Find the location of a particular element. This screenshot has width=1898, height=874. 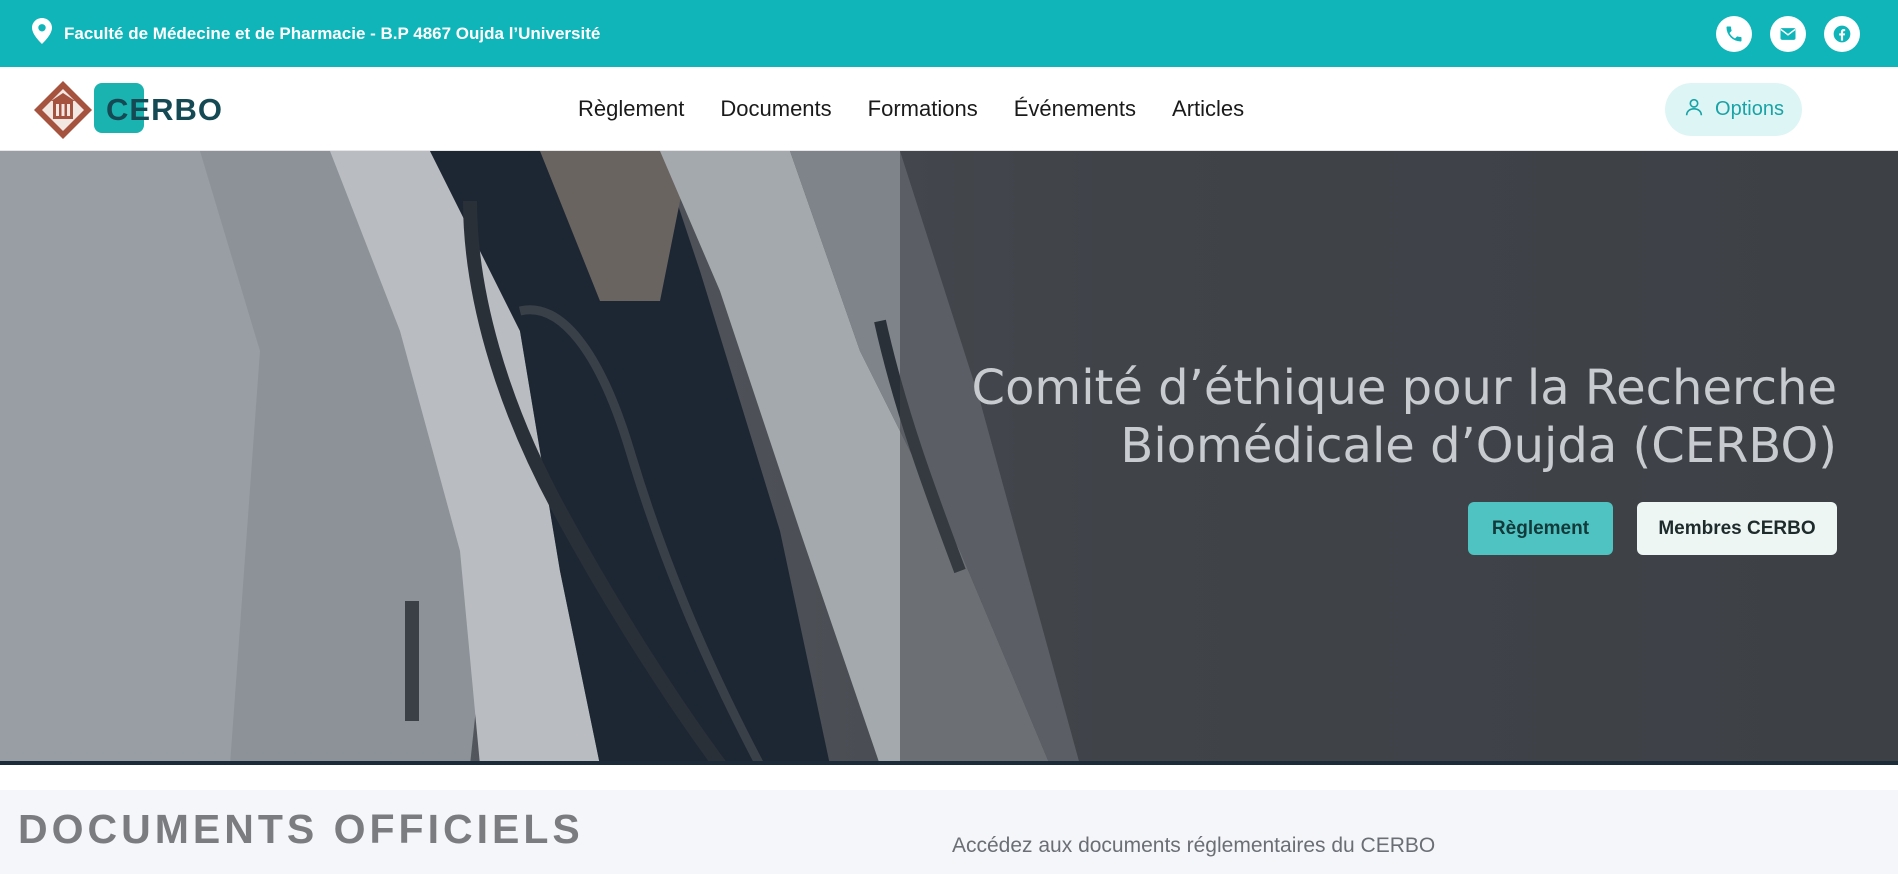

options-button: Options is located at coordinates (1733, 109).